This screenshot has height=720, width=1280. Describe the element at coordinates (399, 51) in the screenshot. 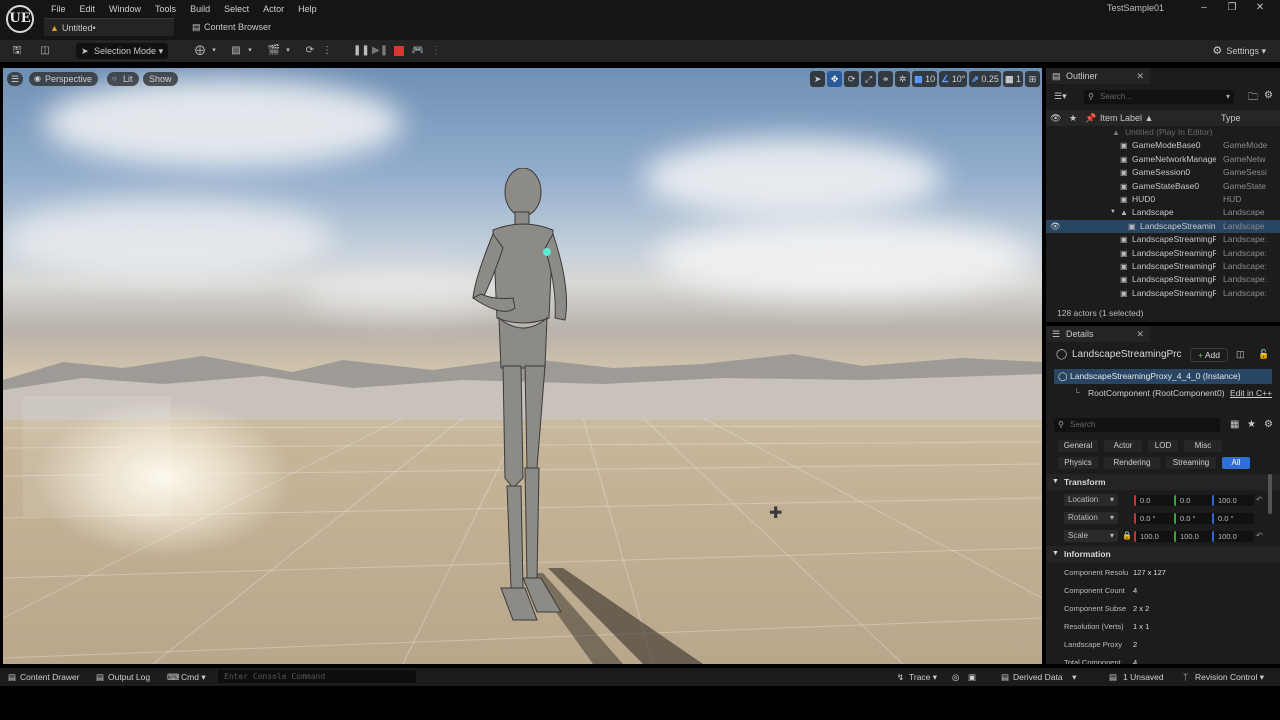

I see `stop-icon` at that location.